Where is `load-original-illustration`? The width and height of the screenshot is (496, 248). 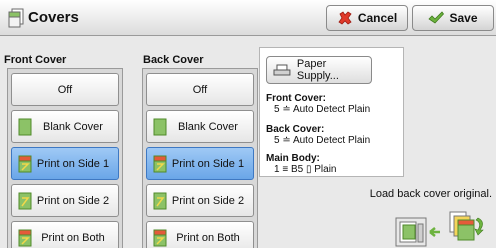 load-original-illustration is located at coordinates (439, 229).